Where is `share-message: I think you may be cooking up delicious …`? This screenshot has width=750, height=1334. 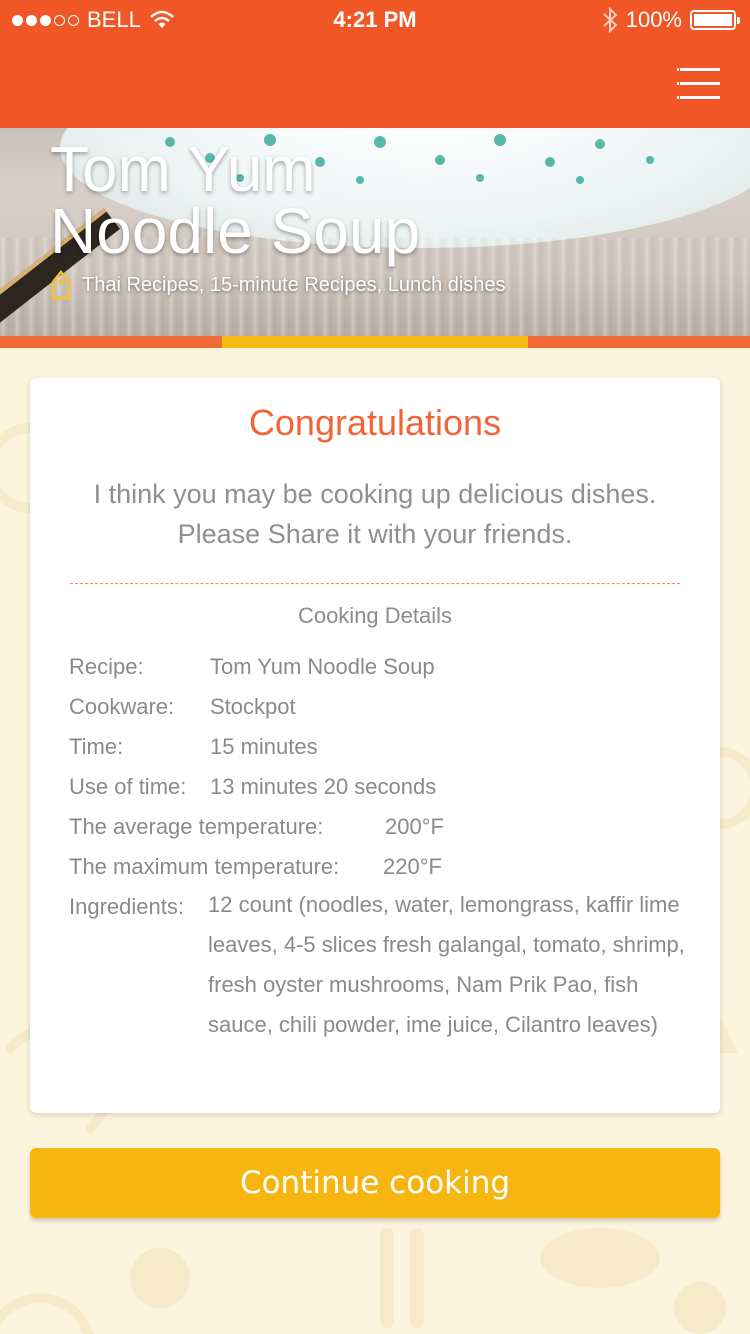 share-message: I think you may be cooking up delicious … is located at coordinates (375, 514).